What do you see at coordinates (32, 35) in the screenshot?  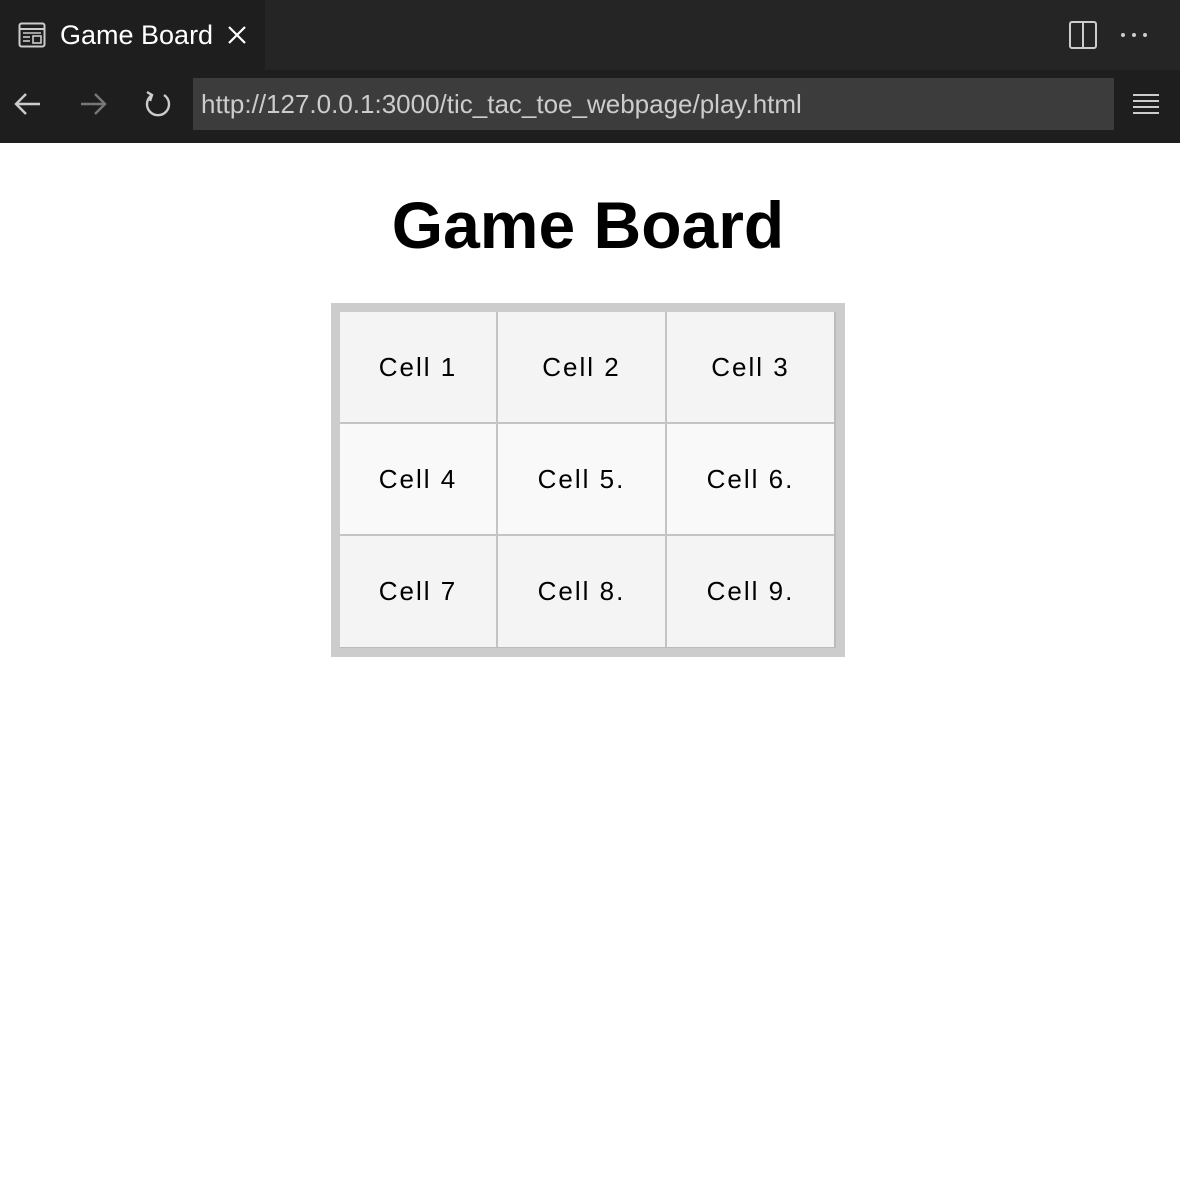 I see `preview-icon` at bounding box center [32, 35].